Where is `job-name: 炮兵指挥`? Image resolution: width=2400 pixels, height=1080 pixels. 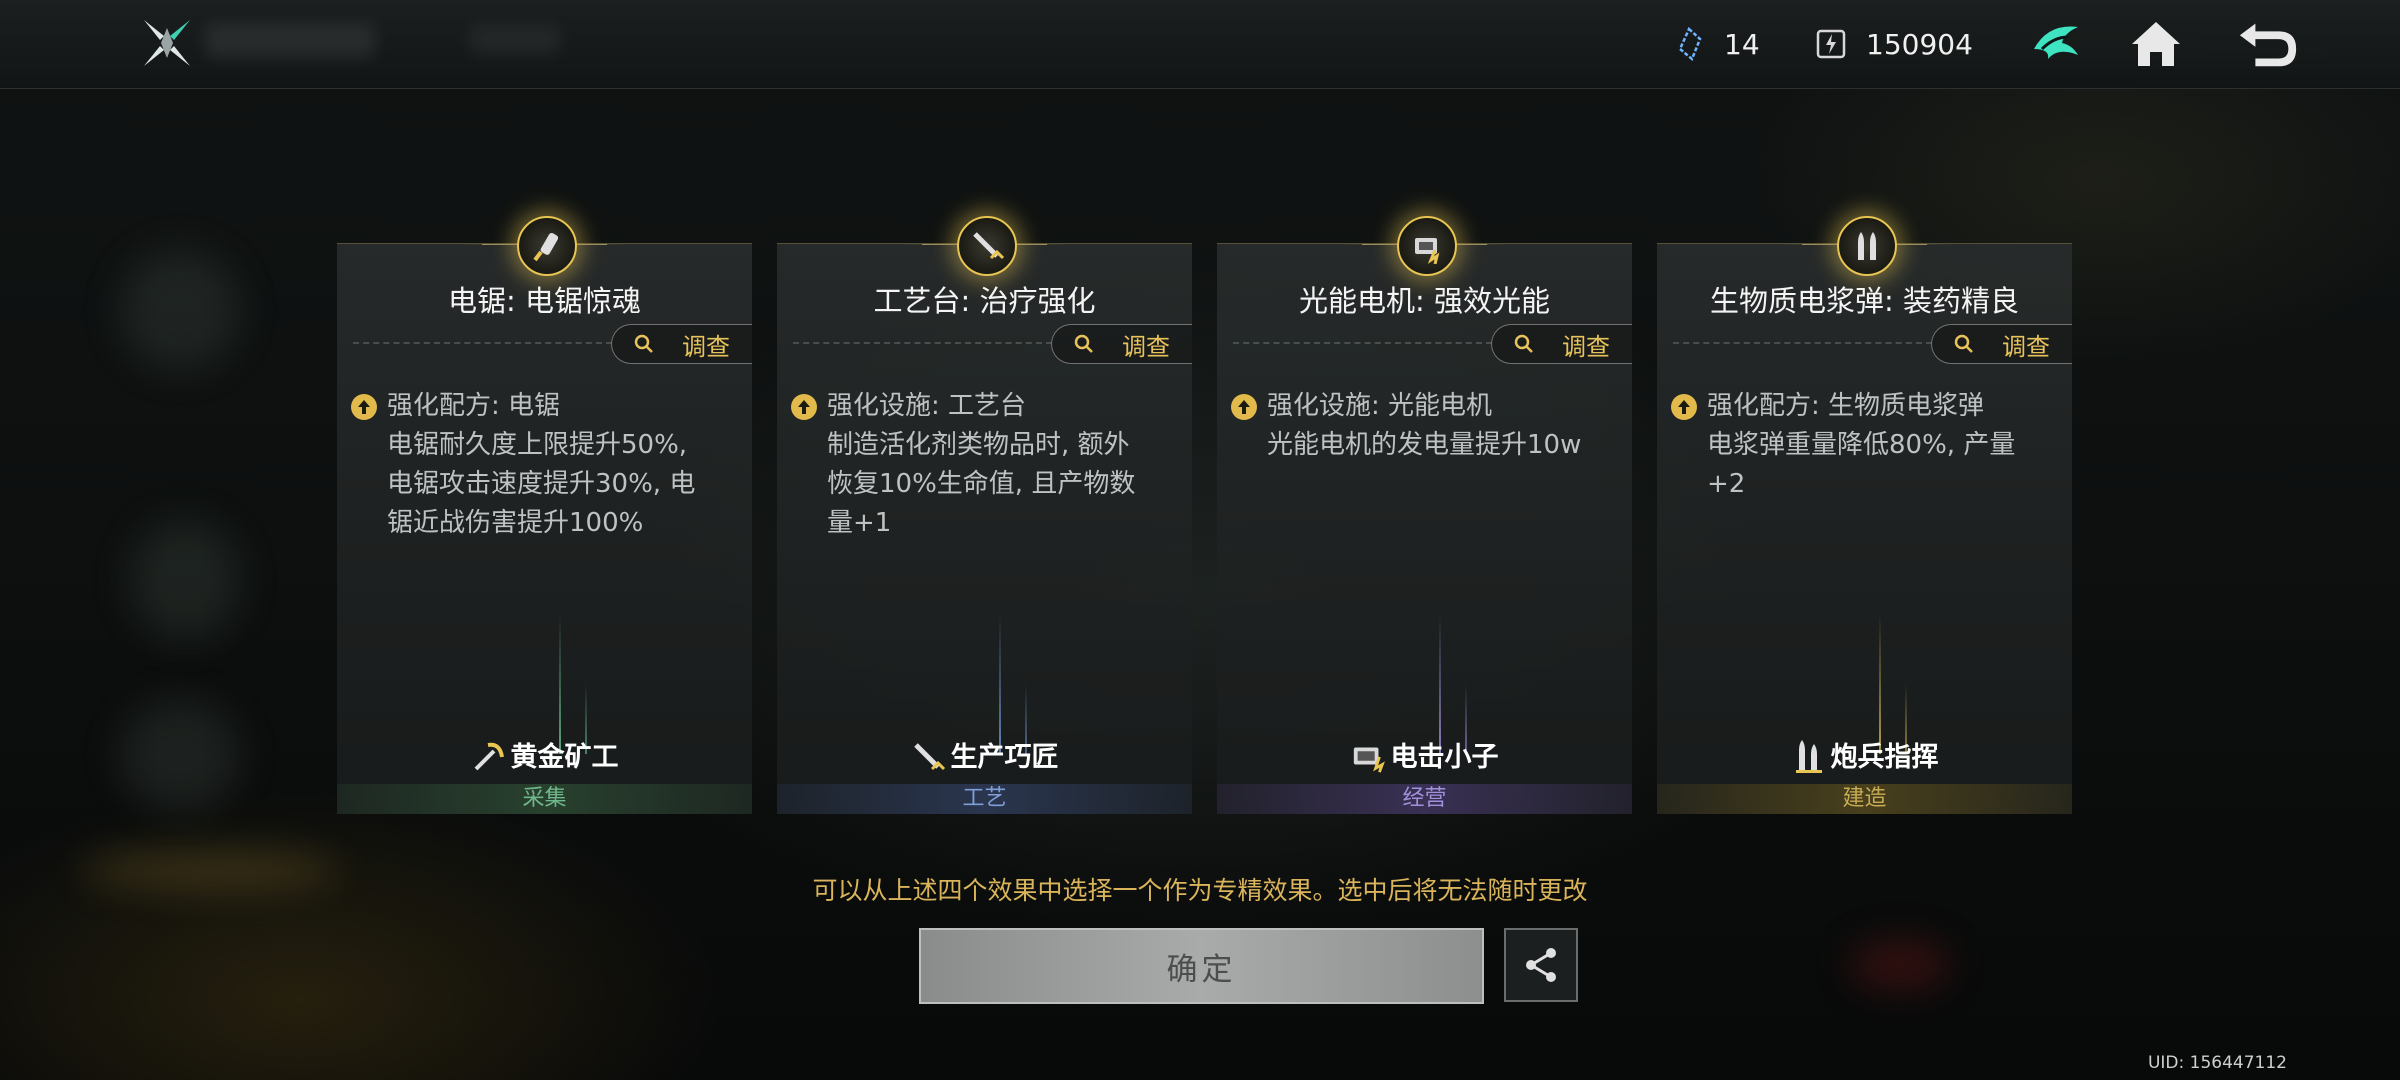
job-name: 炮兵指挥 is located at coordinates (1884, 757).